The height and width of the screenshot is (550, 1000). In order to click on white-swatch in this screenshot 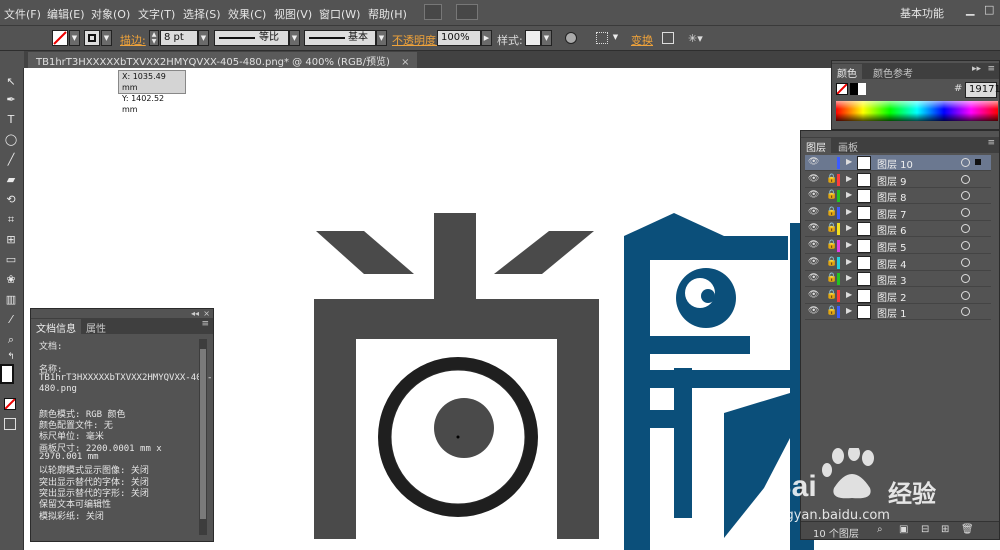, I will do `click(862, 89)`.